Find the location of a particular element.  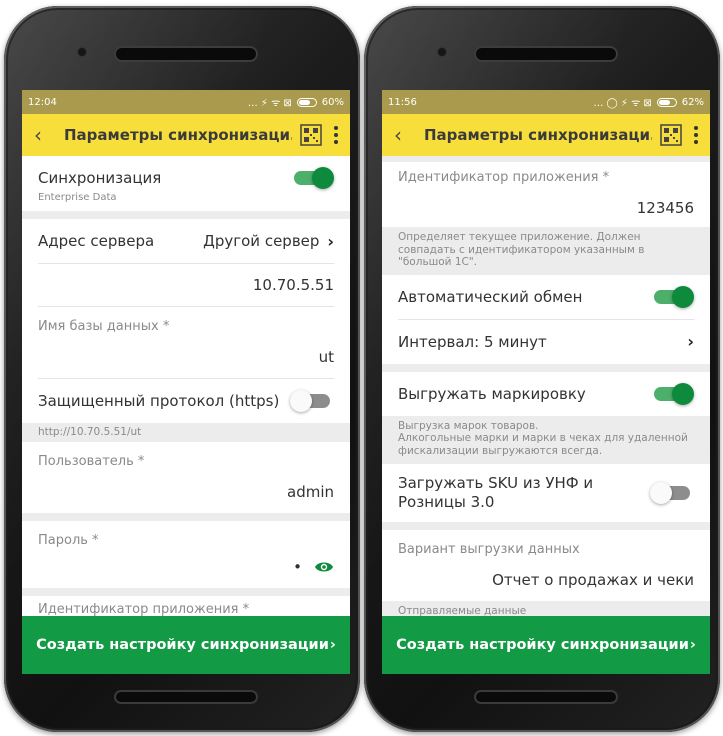

marking-row: Выгружать маркировку is located at coordinates (546, 394).